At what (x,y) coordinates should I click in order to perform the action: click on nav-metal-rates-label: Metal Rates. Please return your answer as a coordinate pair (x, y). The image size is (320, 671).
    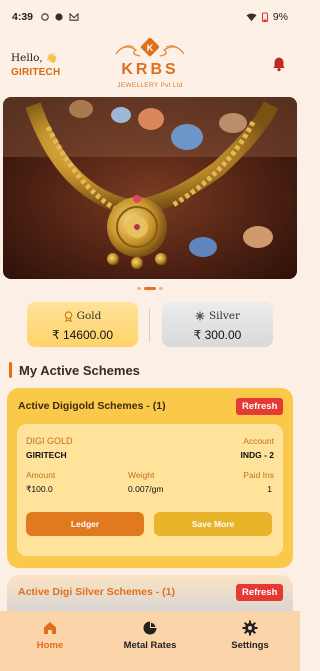
    Looking at the image, I should click on (150, 645).